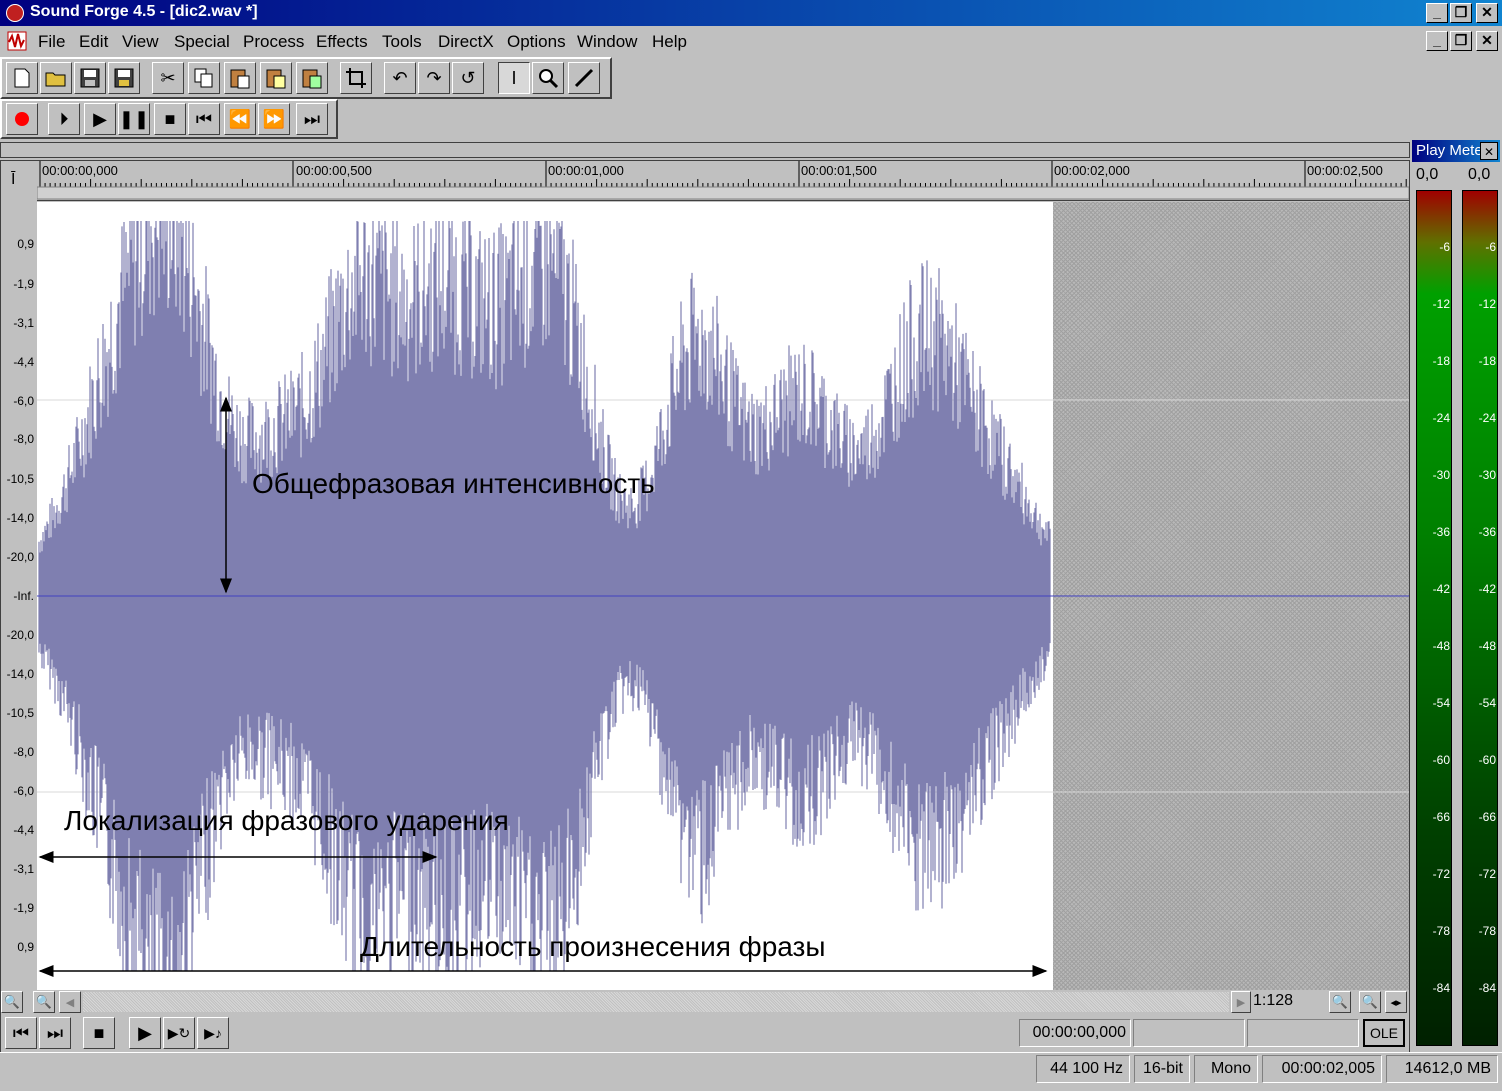  What do you see at coordinates (23, 323) in the screenshot?
I see `amplitude-label: -3,1` at bounding box center [23, 323].